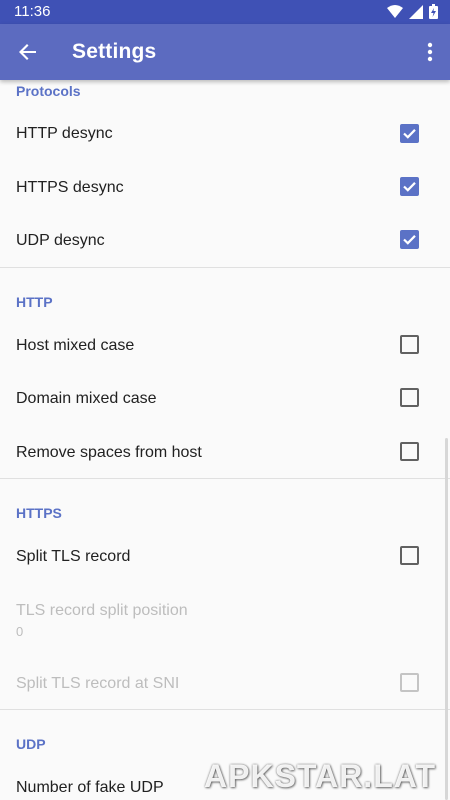  What do you see at coordinates (225, 241) in the screenshot?
I see `setting-udp-desync: UDP desync` at bounding box center [225, 241].